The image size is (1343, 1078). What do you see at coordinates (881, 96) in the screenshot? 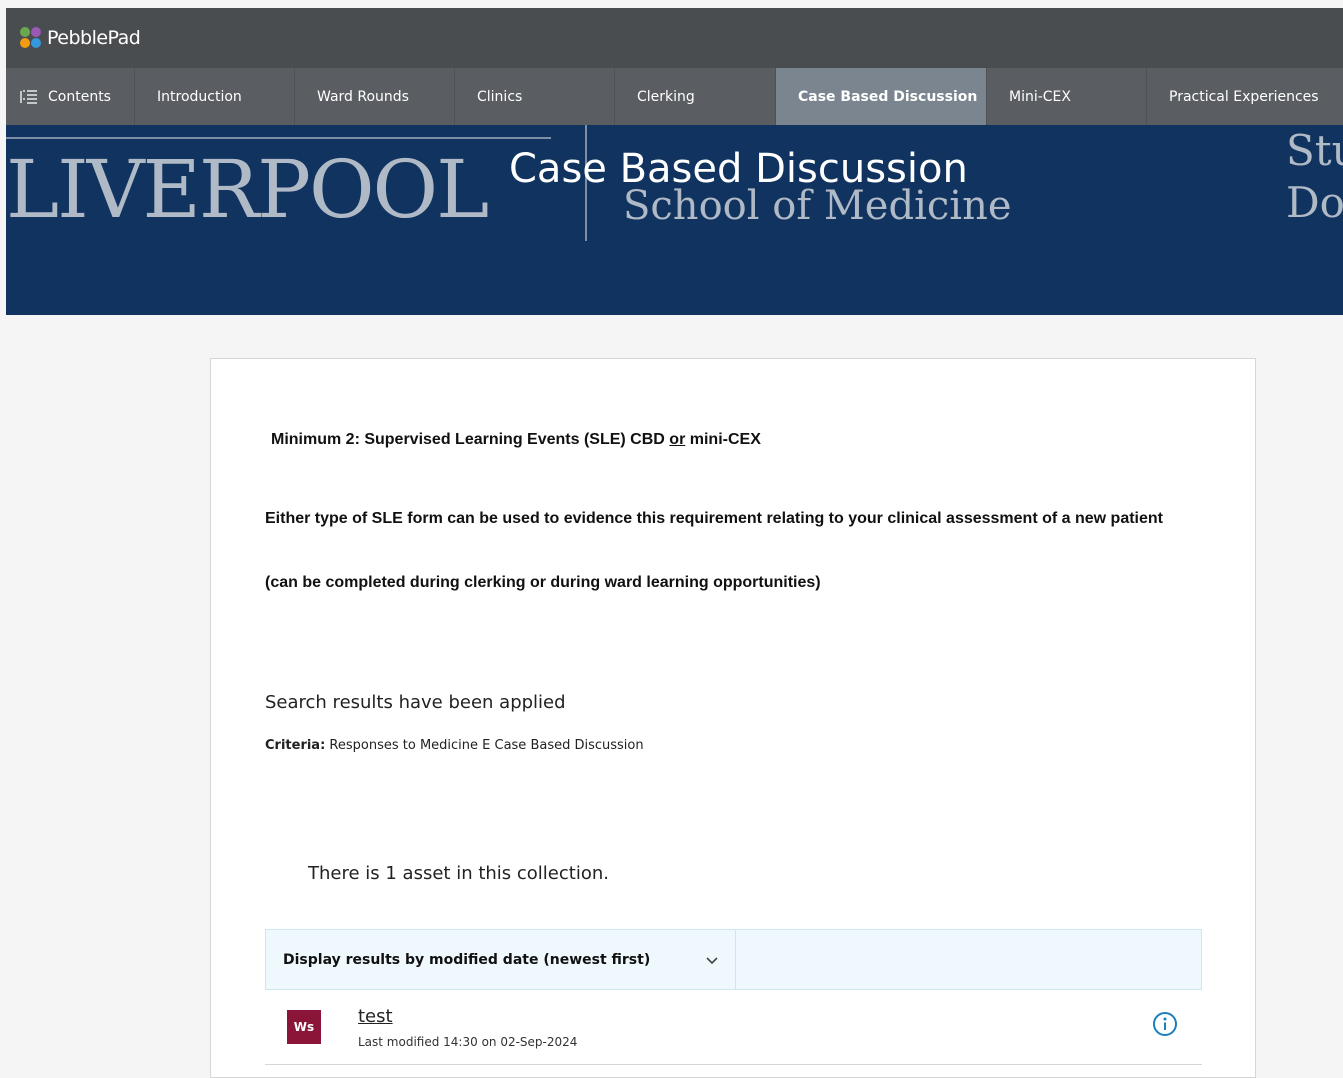
I see `tab-case-based-discussion: Case Based Discussion` at bounding box center [881, 96].